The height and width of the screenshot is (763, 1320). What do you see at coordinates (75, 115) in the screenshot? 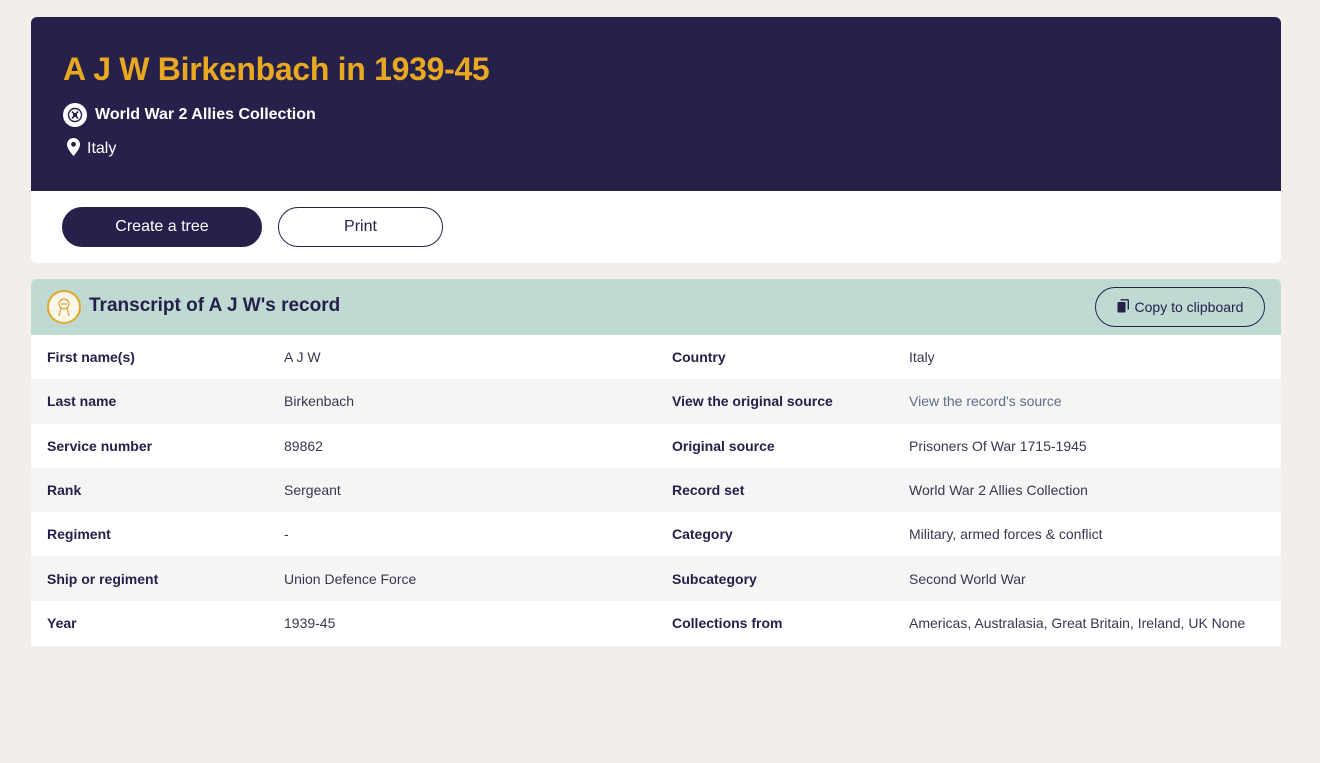
I see `military-crest-icon` at bounding box center [75, 115].